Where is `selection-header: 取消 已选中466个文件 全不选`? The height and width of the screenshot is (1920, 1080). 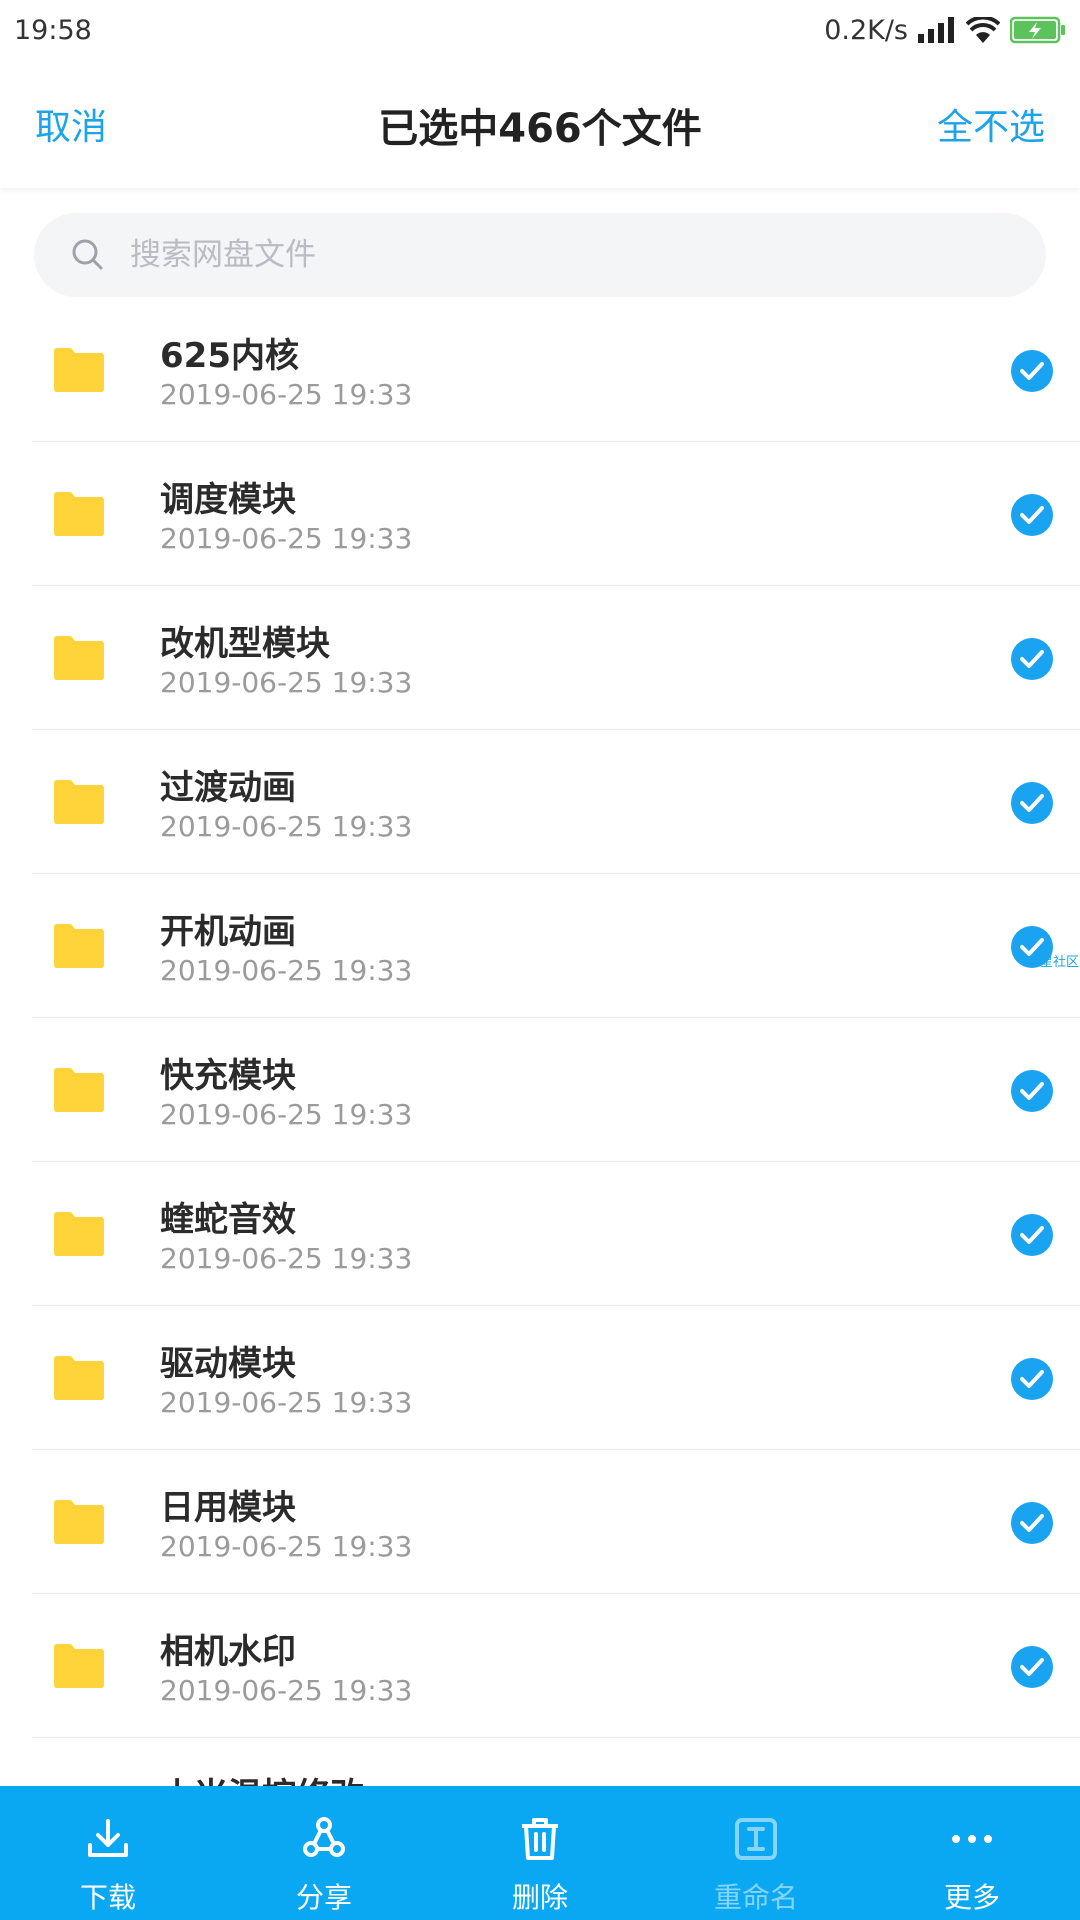
selection-header: 取消 已选中466个文件 全不选 is located at coordinates (540, 124).